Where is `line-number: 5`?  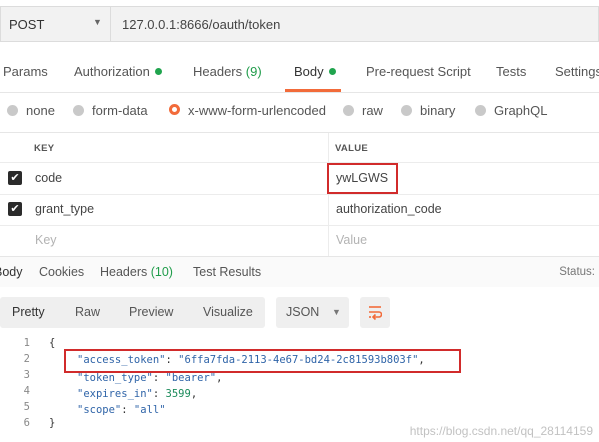 line-number: 5 is located at coordinates (26, 407).